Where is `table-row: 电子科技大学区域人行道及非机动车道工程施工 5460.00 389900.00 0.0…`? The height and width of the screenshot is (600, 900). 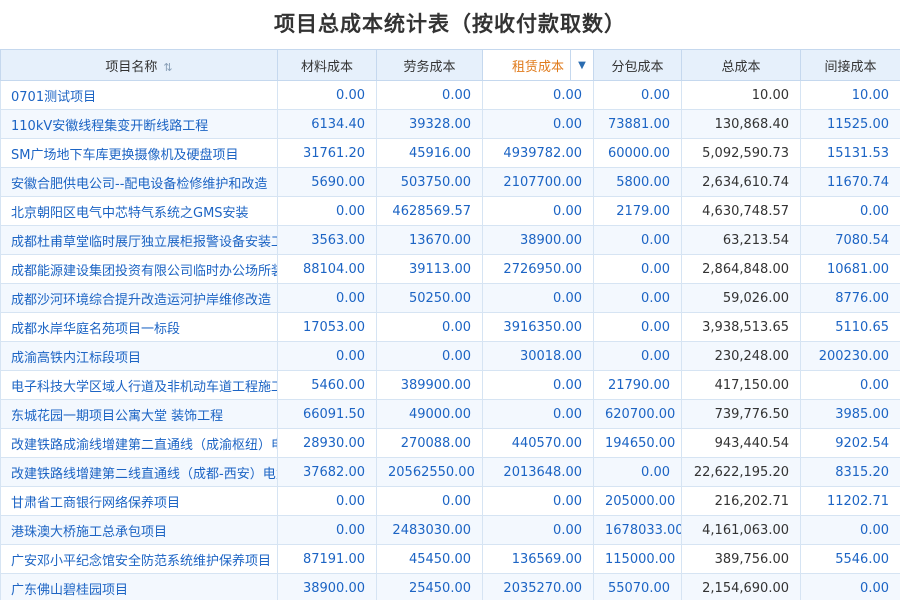 table-row: 电子科技大学区域人行道及非机动车道工程施工 5460.00 389900.00 0.0… is located at coordinates (450, 385).